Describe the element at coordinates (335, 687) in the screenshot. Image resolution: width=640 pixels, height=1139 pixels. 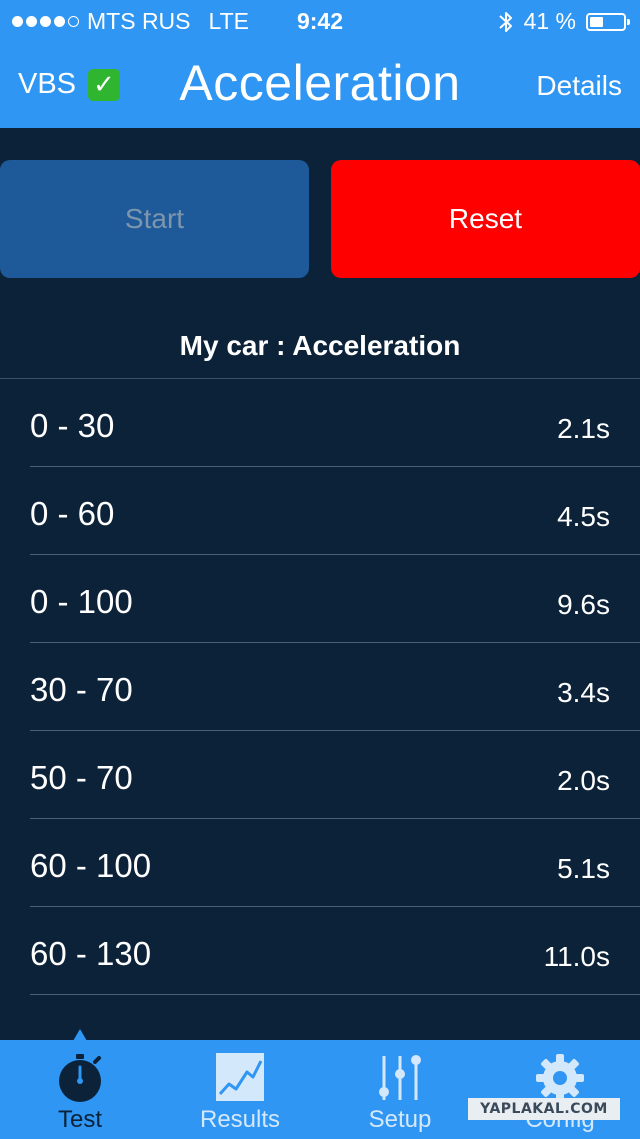
I see `list-item: 30 - 70 3.4s` at that location.